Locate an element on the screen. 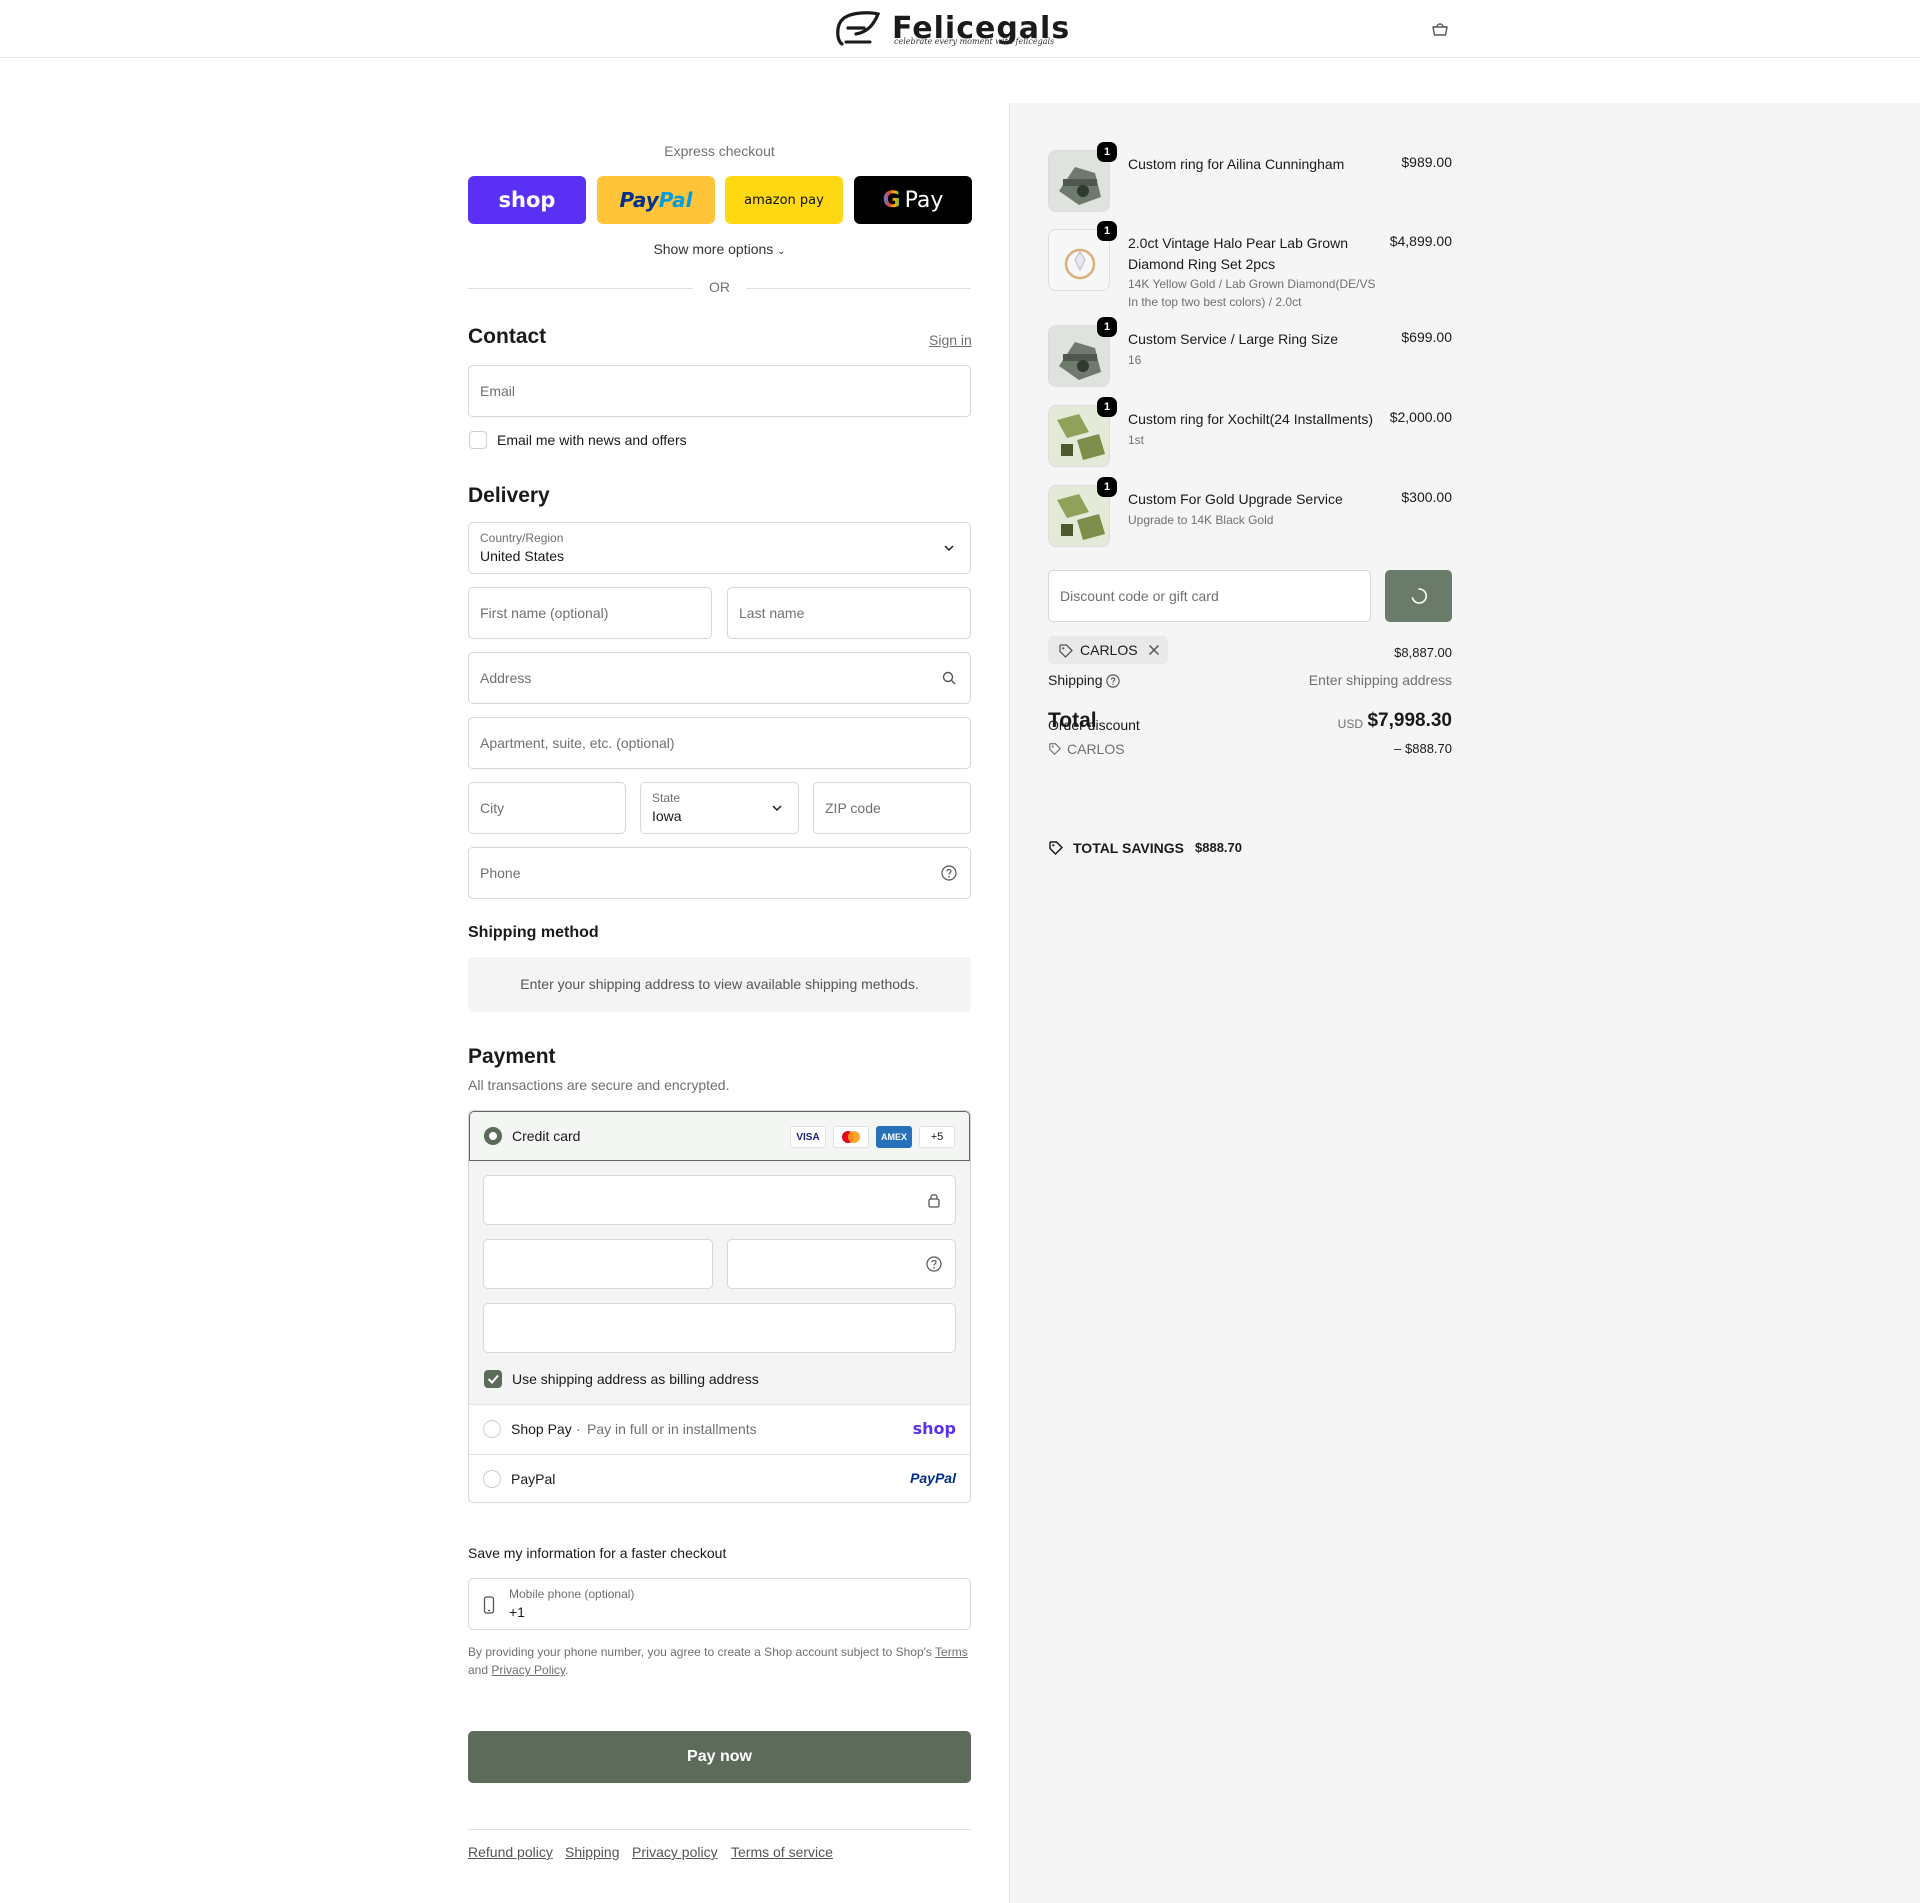  country-select: Country/Region United States is located at coordinates (719, 548).